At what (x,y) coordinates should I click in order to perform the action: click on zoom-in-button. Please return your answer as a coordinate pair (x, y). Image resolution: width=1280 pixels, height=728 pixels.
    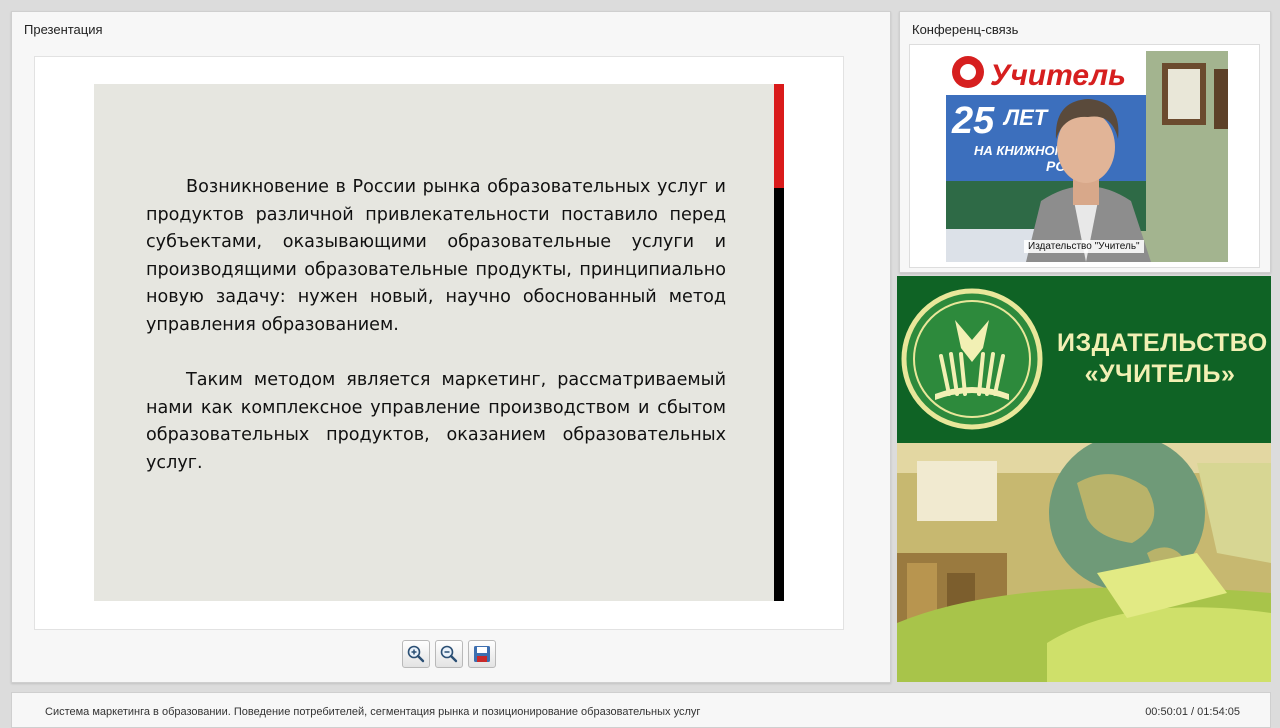
    Looking at the image, I should click on (416, 654).